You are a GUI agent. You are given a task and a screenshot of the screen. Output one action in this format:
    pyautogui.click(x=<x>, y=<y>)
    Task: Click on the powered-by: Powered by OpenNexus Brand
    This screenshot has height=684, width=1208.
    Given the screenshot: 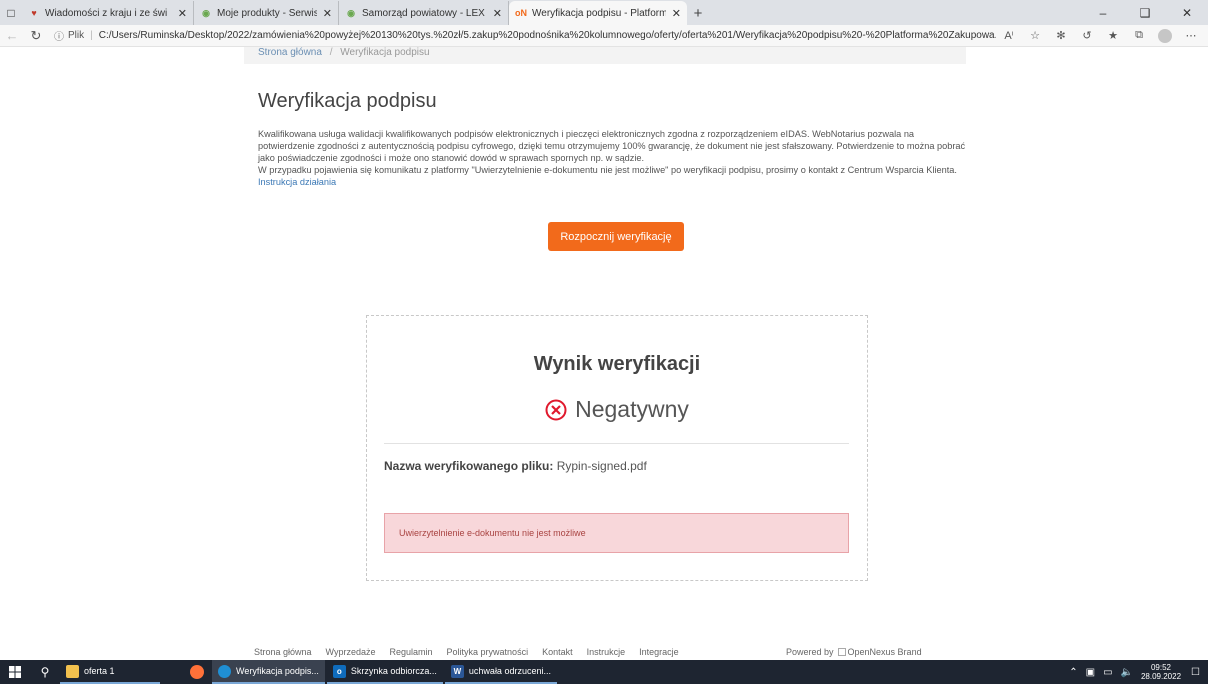 What is the action you would take?
    pyautogui.click(x=854, y=652)
    